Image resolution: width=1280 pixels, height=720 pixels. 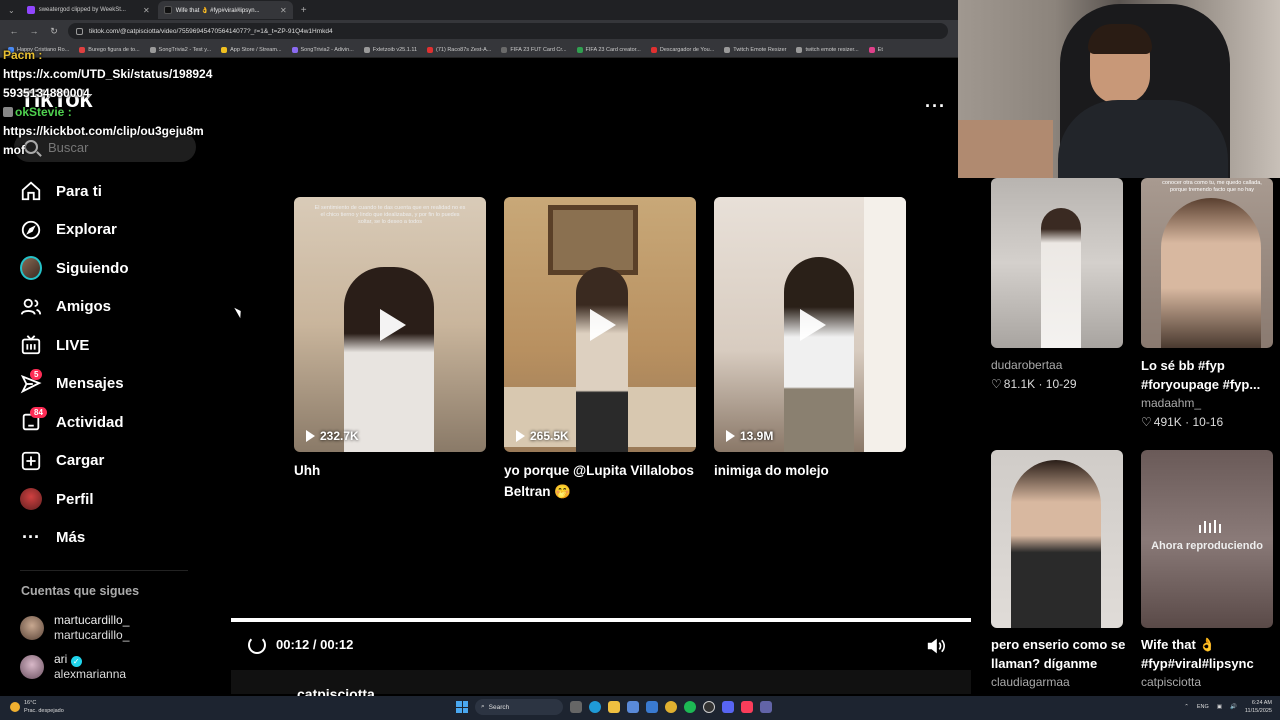 What do you see at coordinates (709, 707) in the screenshot?
I see `obs-icon` at bounding box center [709, 707].